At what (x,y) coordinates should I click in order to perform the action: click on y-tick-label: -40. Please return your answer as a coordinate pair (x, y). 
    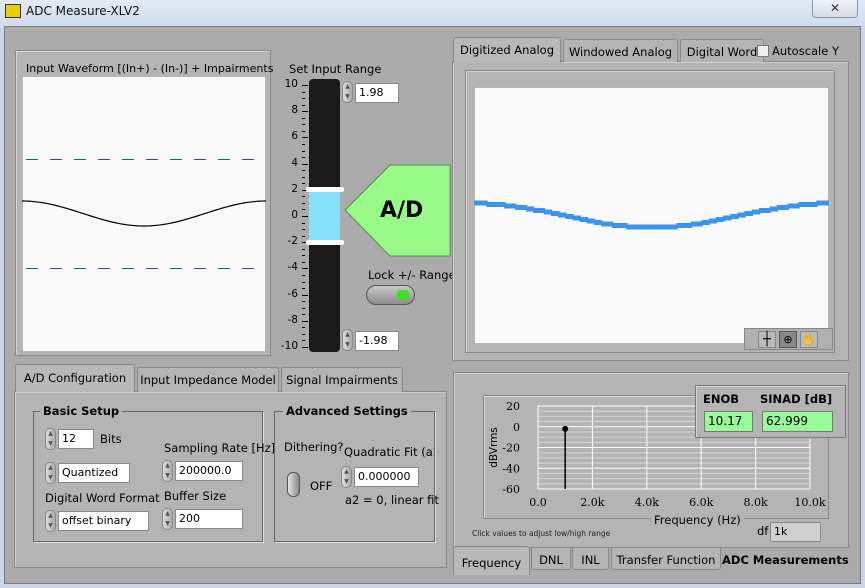
    Looking at the image, I should click on (511, 468).